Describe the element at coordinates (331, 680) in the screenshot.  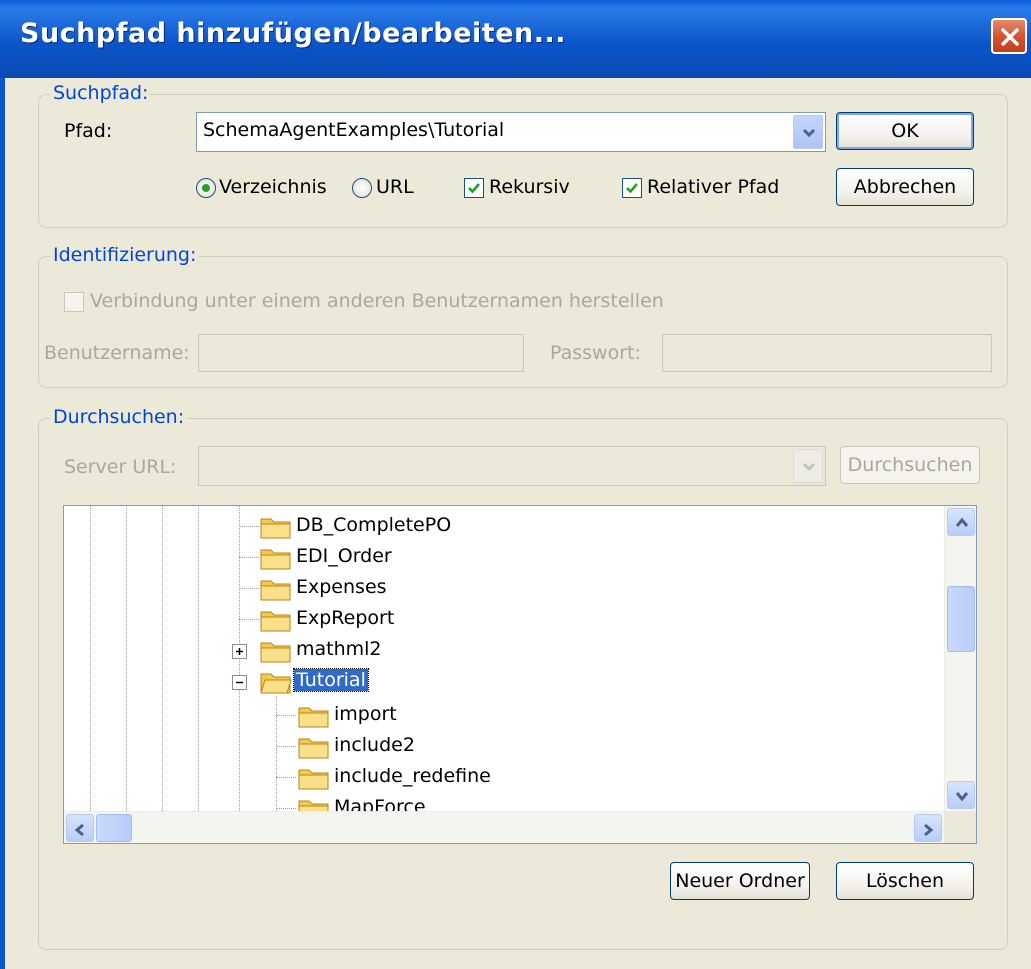
I see `tree-node-label: Tutorial` at that location.